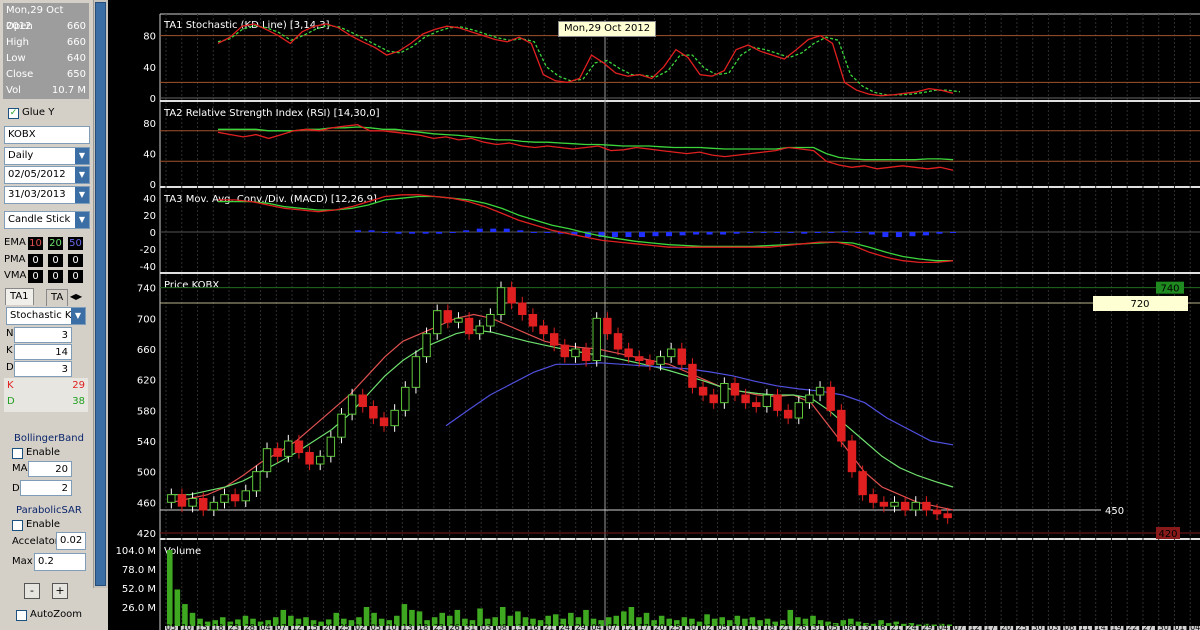 The image size is (1200, 630). What do you see at coordinates (43, 335) in the screenshot?
I see `param-n-input: 3` at bounding box center [43, 335].